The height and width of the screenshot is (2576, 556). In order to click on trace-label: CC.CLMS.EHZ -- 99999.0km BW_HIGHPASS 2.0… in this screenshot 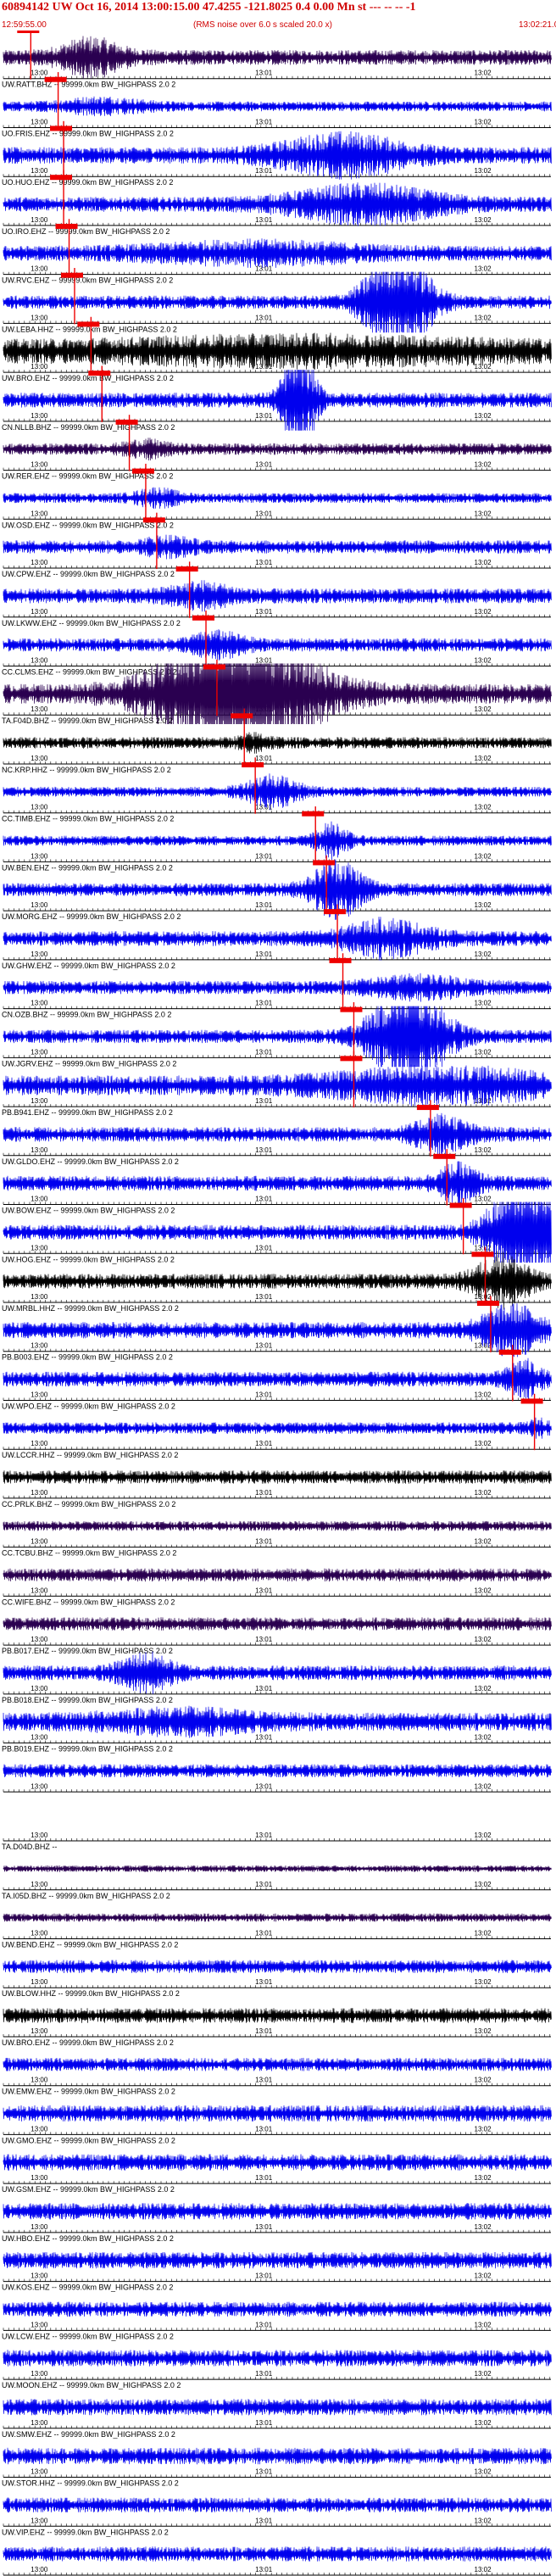, I will do `click(89, 672)`.